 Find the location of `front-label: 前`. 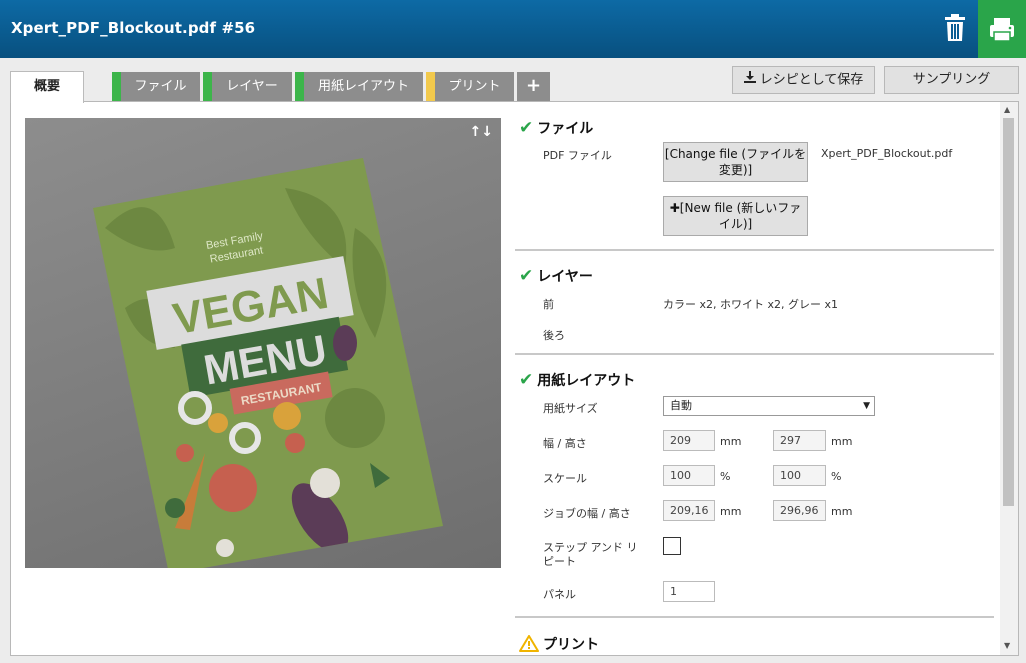

front-label: 前 is located at coordinates (548, 304).